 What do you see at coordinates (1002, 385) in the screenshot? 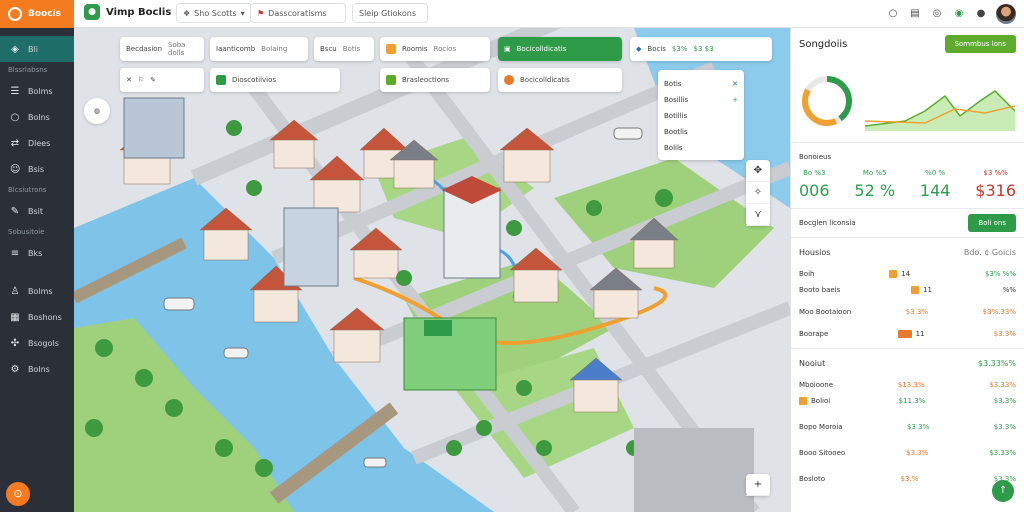
I see `row-right: $3.33%` at bounding box center [1002, 385].